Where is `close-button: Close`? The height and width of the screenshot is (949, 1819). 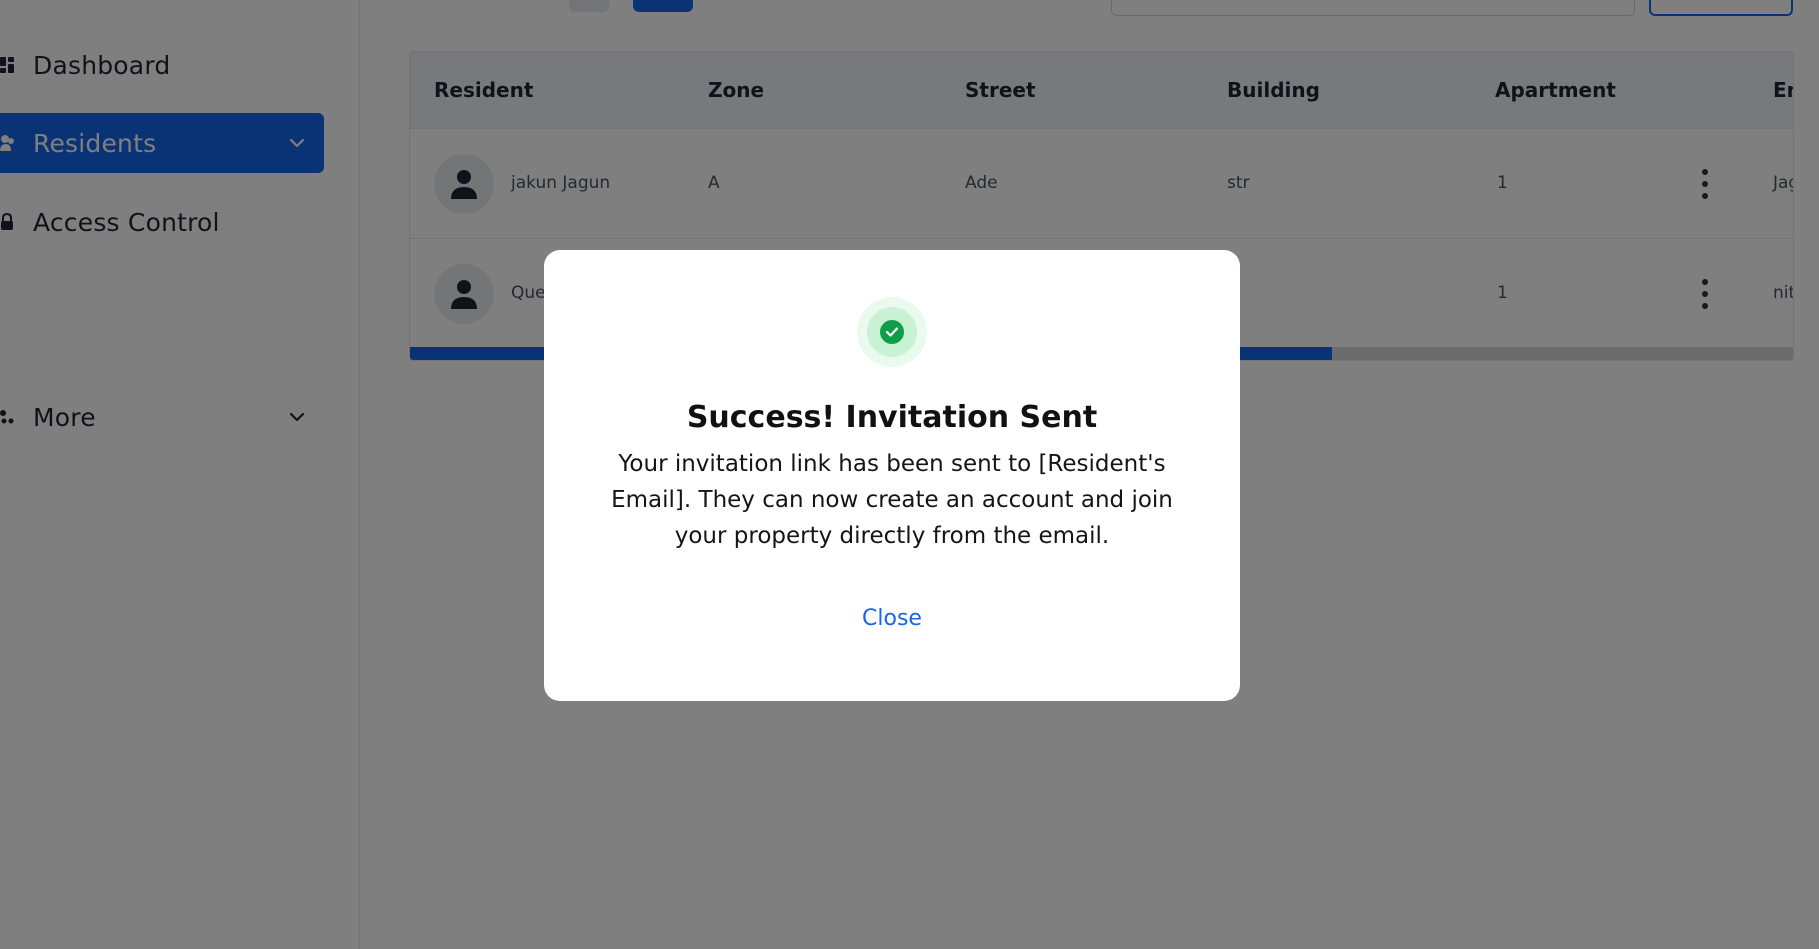
close-button: Close is located at coordinates (892, 618).